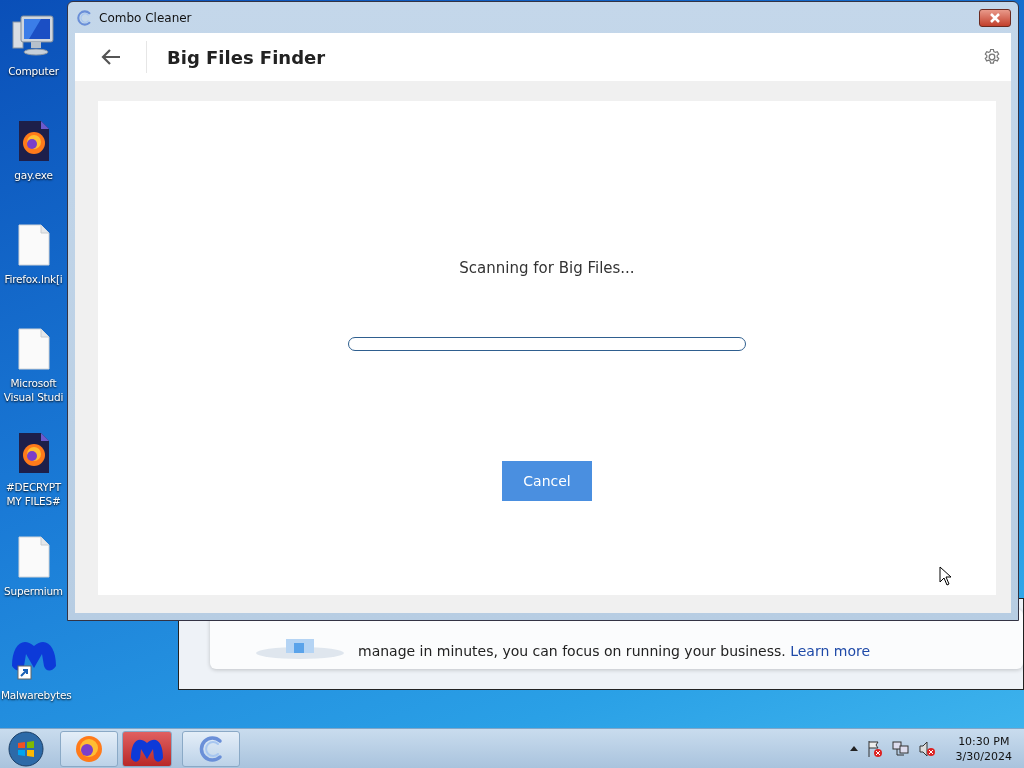 Image resolution: width=1024 pixels, height=768 pixels. I want to click on close-button, so click(995, 17).